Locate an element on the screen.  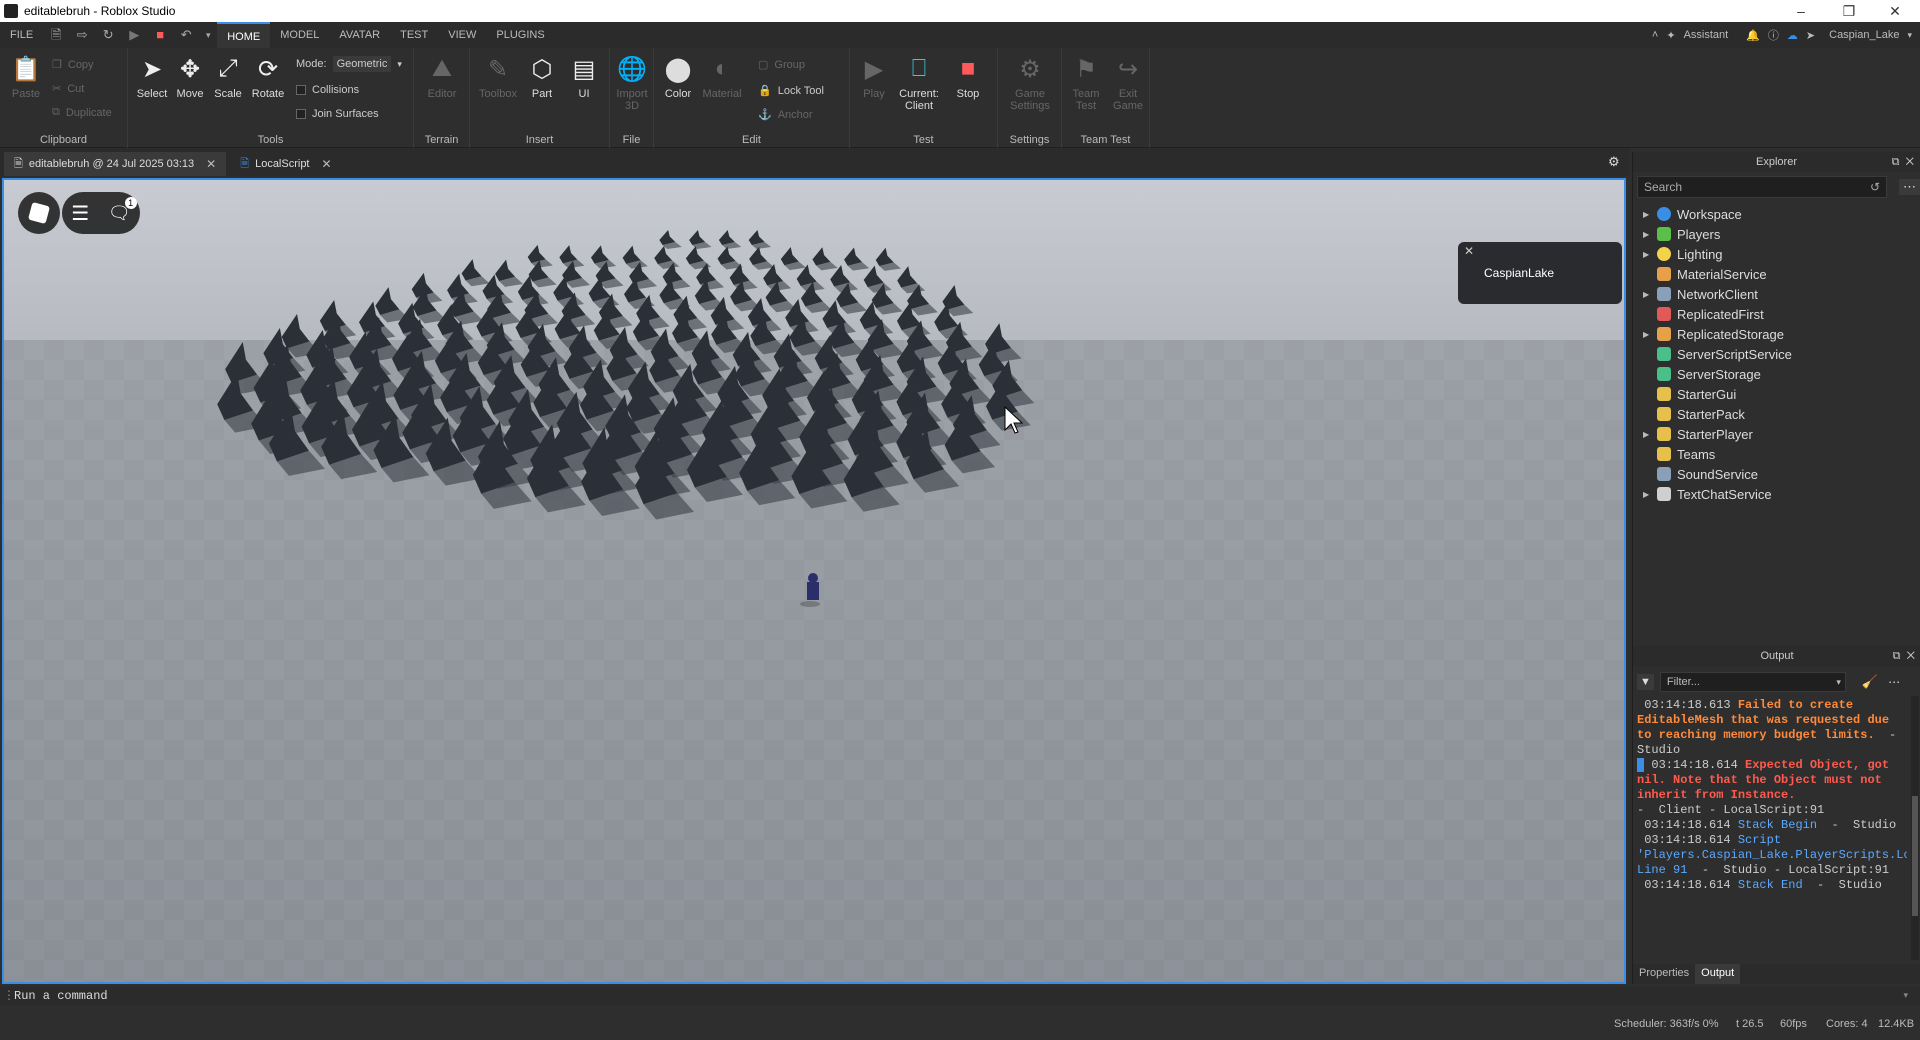
tree-item-replicatedstorage: ▶ ReplicatedStorage is located at coordinates (1776, 334).